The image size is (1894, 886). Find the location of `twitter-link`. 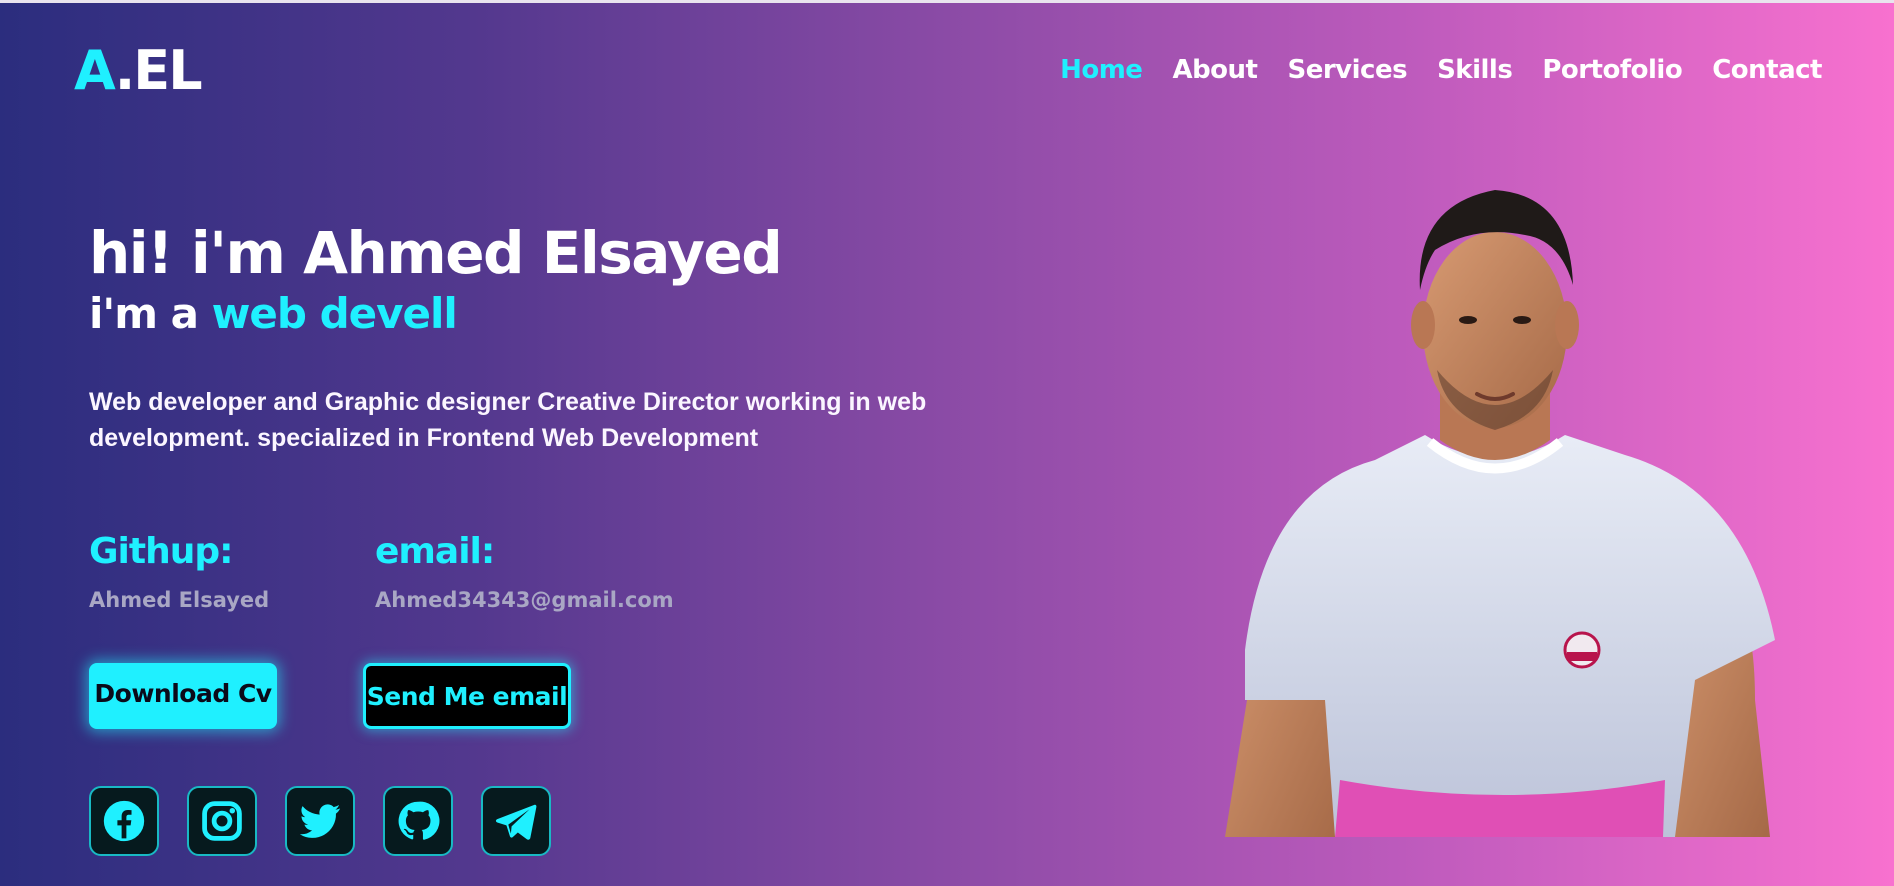

twitter-link is located at coordinates (320, 821).